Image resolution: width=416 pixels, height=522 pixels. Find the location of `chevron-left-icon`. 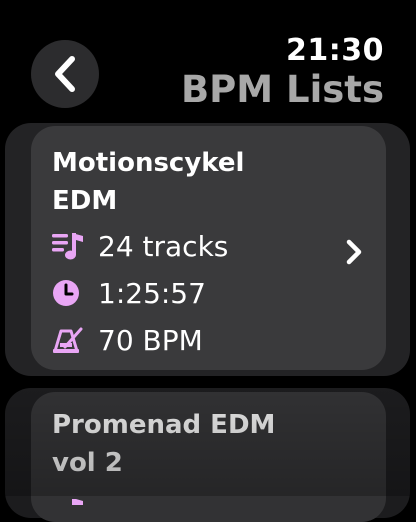

chevron-left-icon is located at coordinates (65, 74).